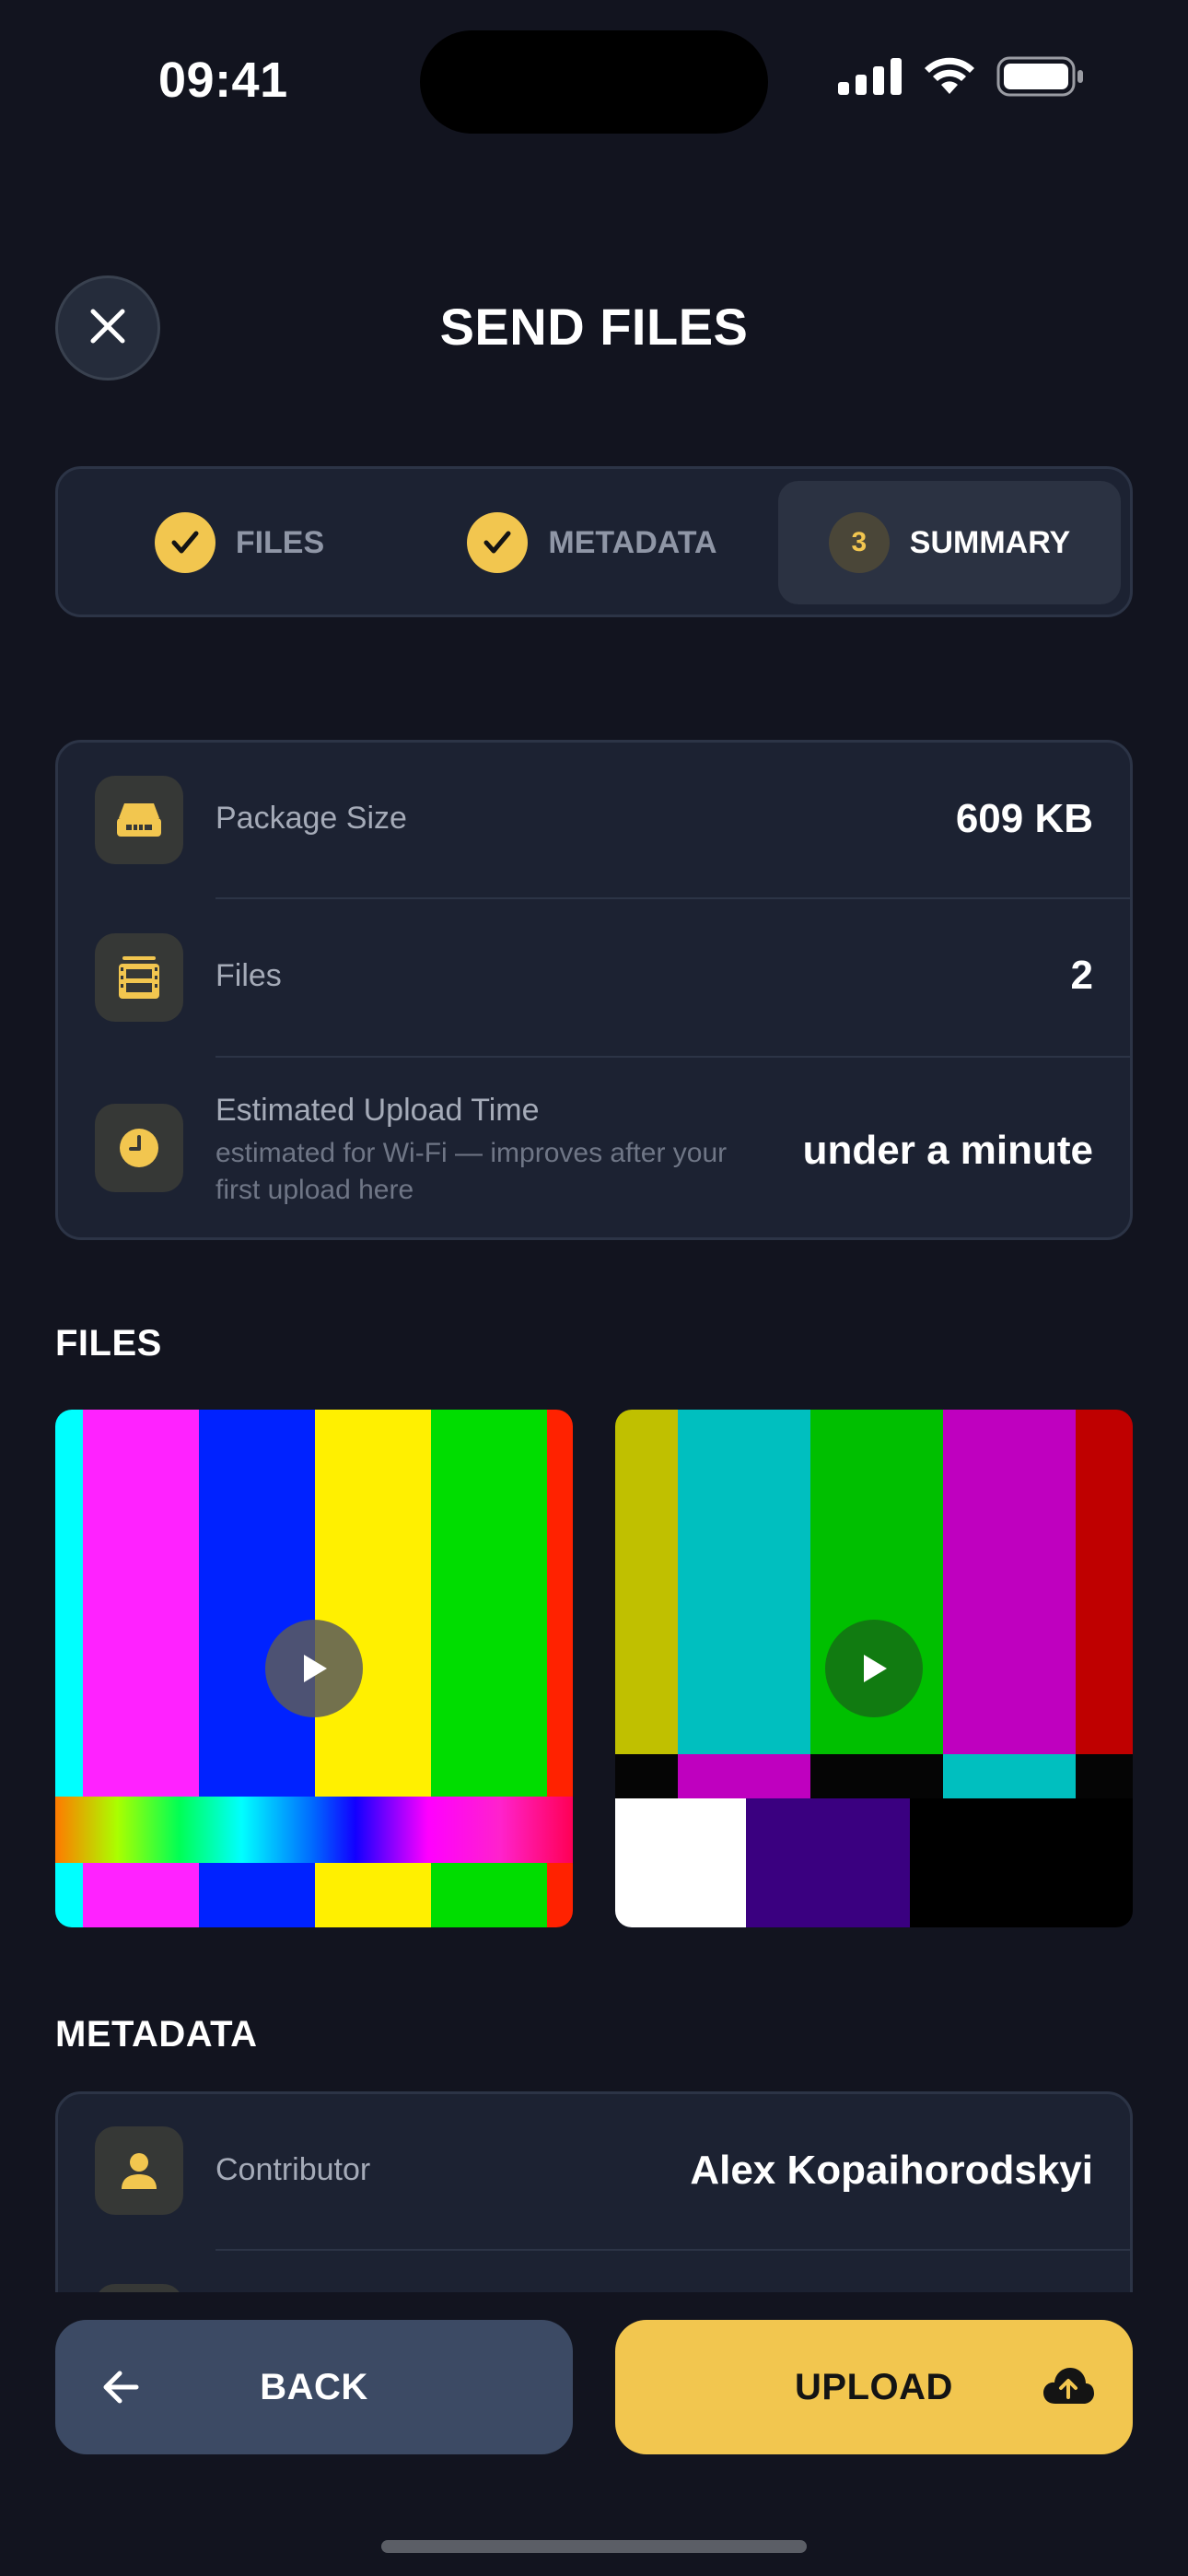  Describe the element at coordinates (311, 818) in the screenshot. I see `package-size-label: Package Size` at that location.